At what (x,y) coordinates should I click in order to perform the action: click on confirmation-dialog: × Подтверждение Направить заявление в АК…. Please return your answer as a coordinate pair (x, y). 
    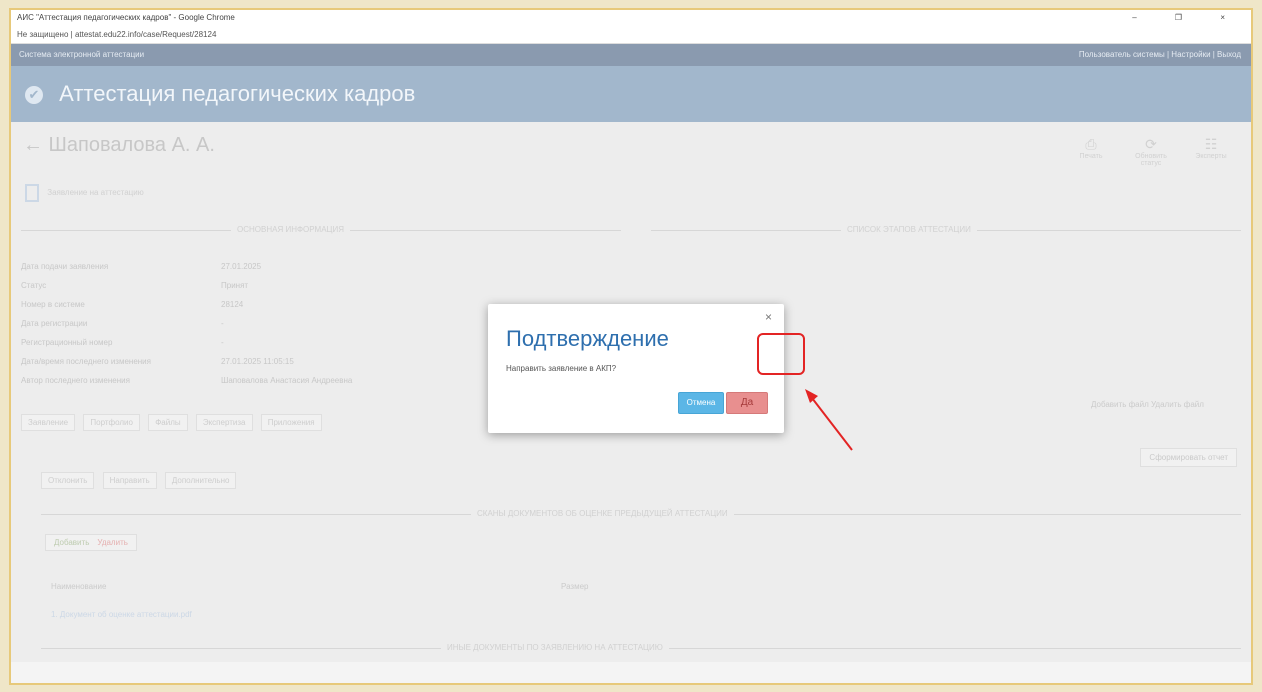
    Looking at the image, I should click on (636, 368).